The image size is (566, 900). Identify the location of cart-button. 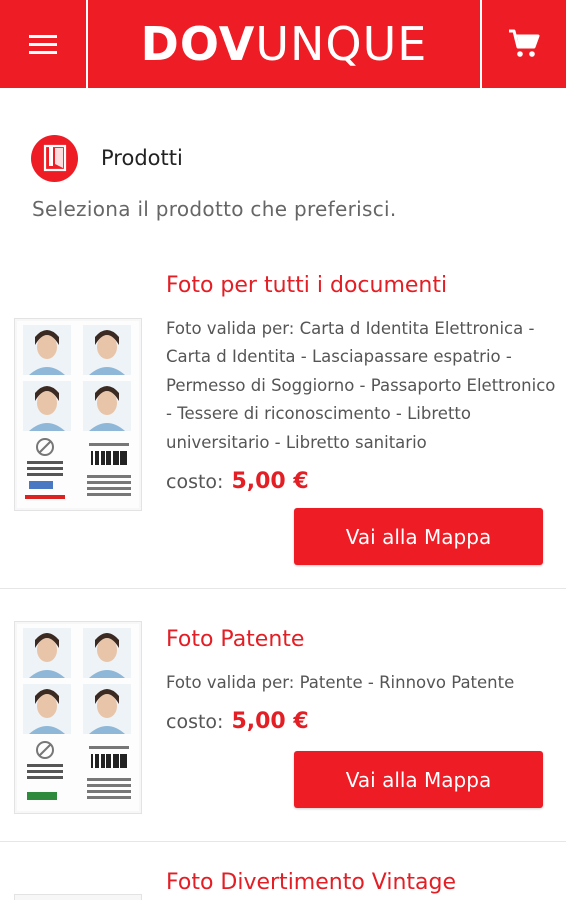
(523, 44).